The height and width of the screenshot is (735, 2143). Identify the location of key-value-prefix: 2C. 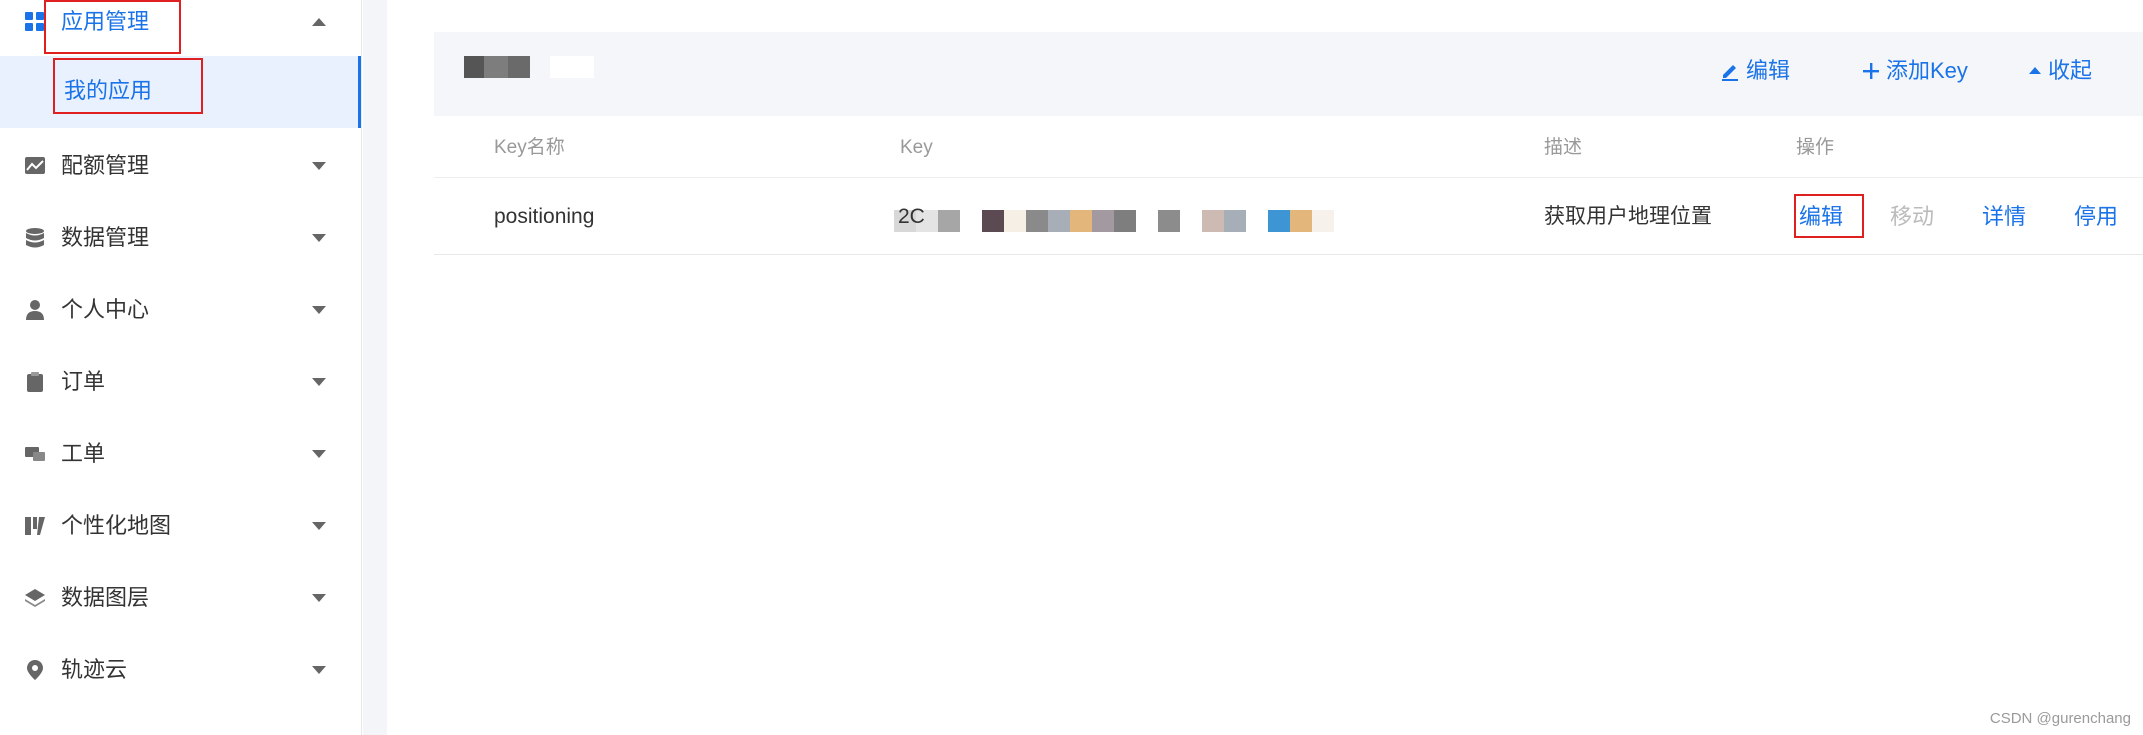
(911, 216).